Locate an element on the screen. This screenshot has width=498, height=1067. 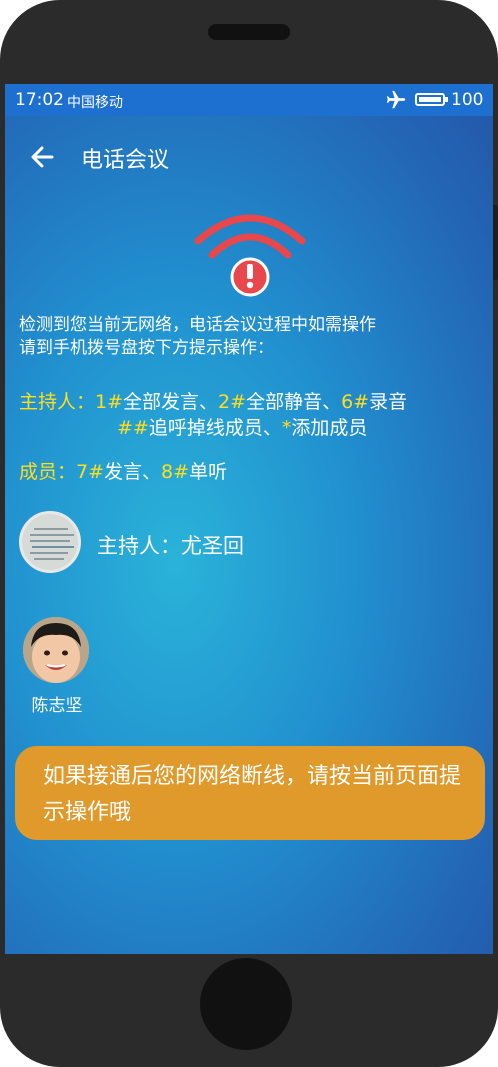
cmd-key: * is located at coordinates (286, 428).